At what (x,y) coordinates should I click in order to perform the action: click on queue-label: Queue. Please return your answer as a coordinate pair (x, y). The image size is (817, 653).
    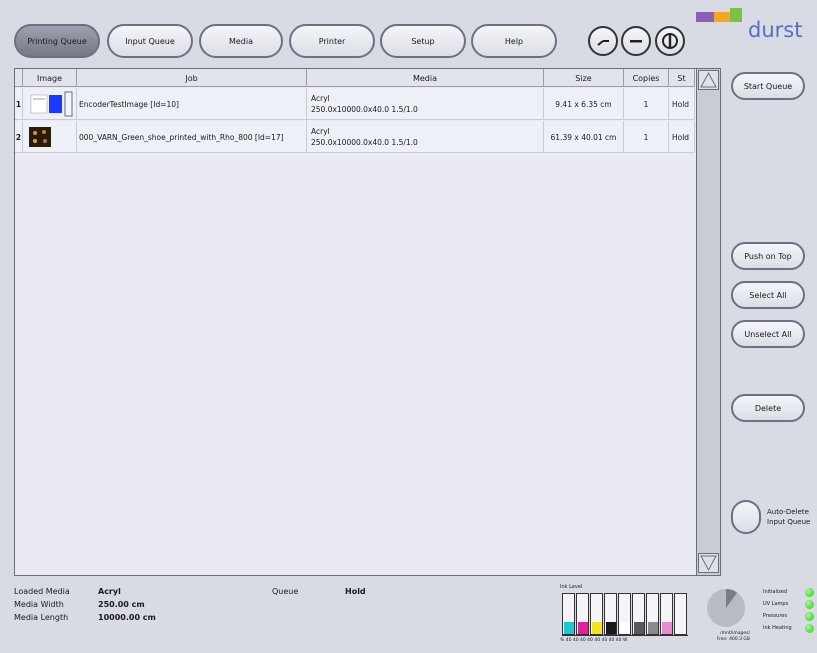
    Looking at the image, I should click on (285, 591).